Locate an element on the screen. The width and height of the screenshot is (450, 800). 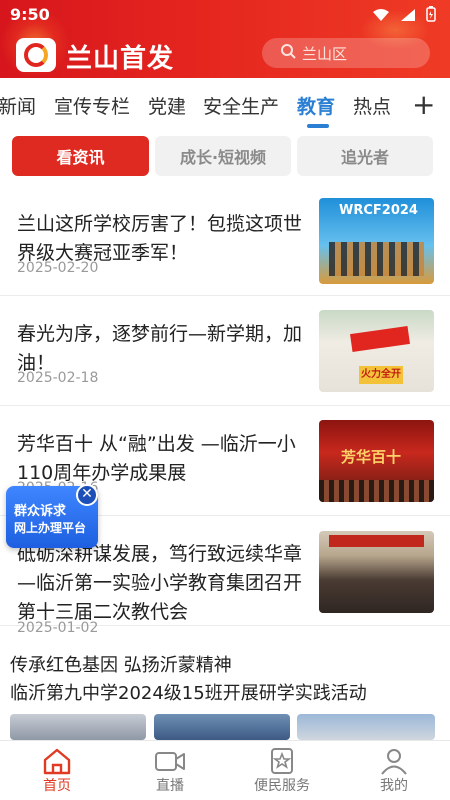
thumb-caption: 芳华百十 is located at coordinates (371, 457).